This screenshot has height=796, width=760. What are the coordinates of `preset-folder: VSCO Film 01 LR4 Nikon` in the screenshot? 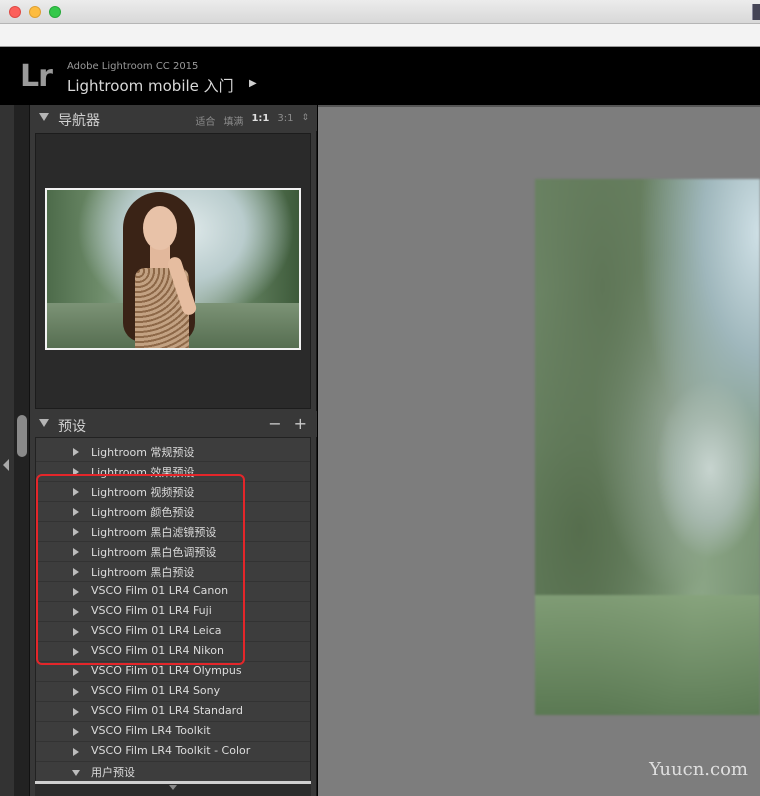 It's located at (173, 652).